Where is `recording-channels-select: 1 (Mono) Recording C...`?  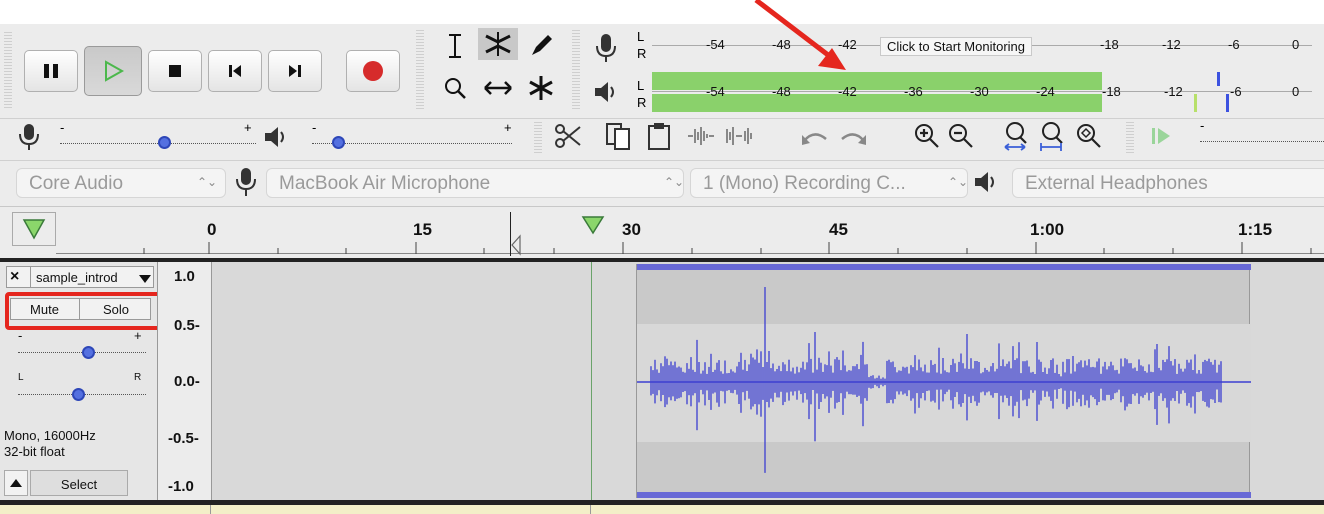
recording-channels-select: 1 (Mono) Recording C... is located at coordinates (829, 183).